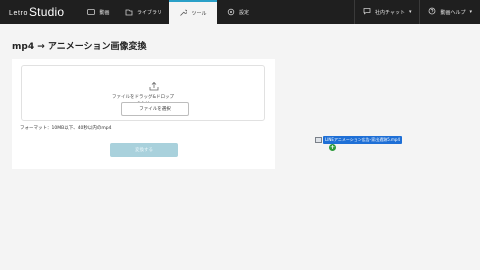 This screenshot has width=480, height=270. Describe the element at coordinates (318, 140) in the screenshot. I see `file-icon` at that location.